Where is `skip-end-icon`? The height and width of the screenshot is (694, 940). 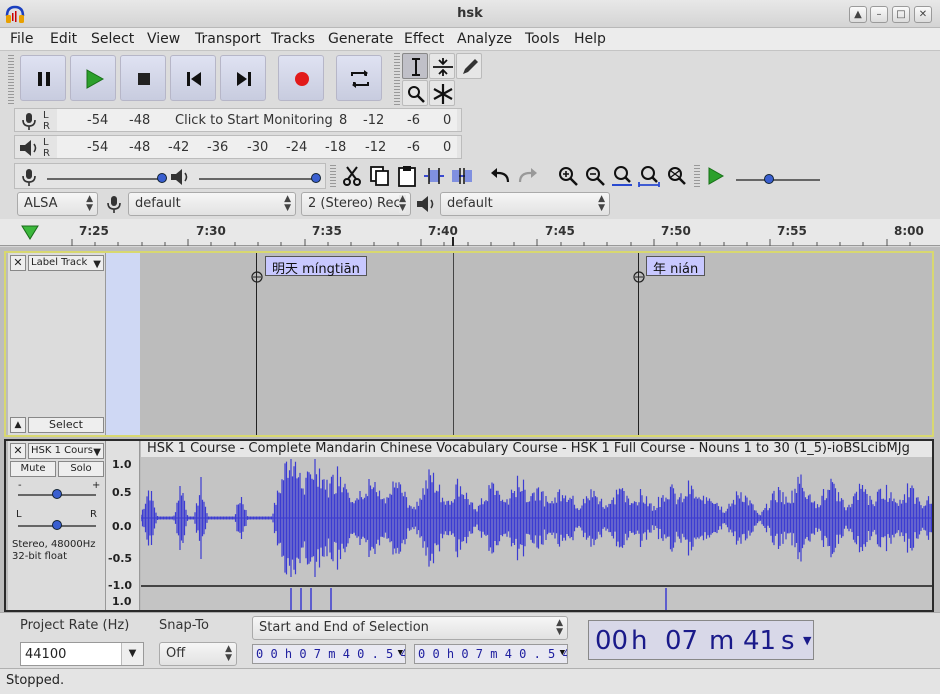
skip-end-icon is located at coordinates (244, 79).